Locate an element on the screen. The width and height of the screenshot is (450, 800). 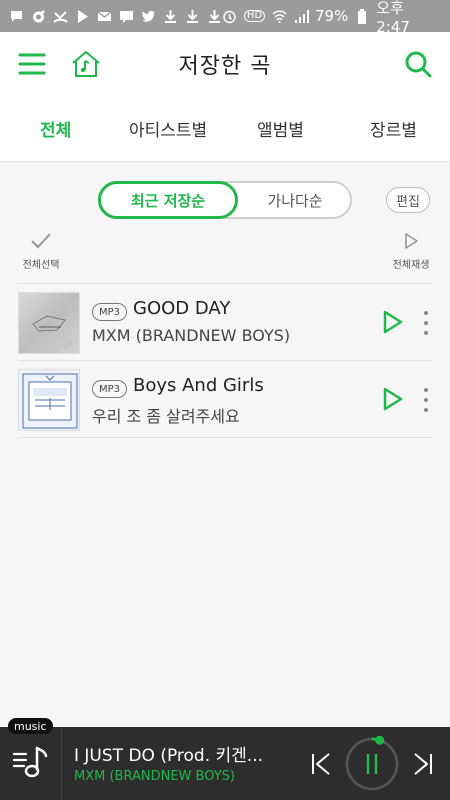
hd-label: HD is located at coordinates (254, 16).